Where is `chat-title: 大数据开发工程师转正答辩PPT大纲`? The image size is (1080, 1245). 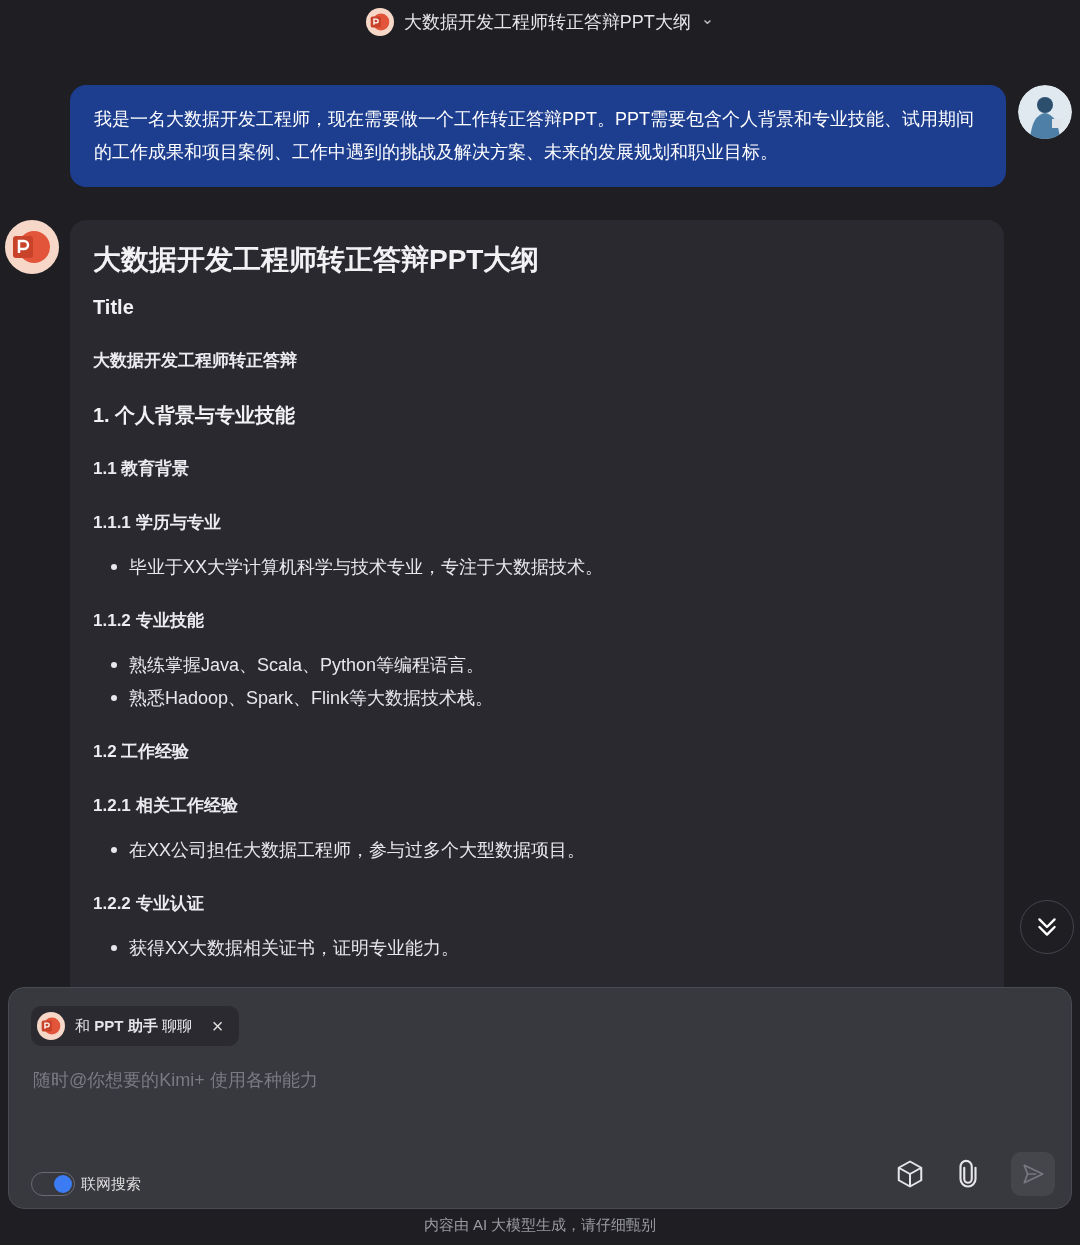 chat-title: 大数据开发工程师转正答辩PPT大纲 is located at coordinates (547, 22).